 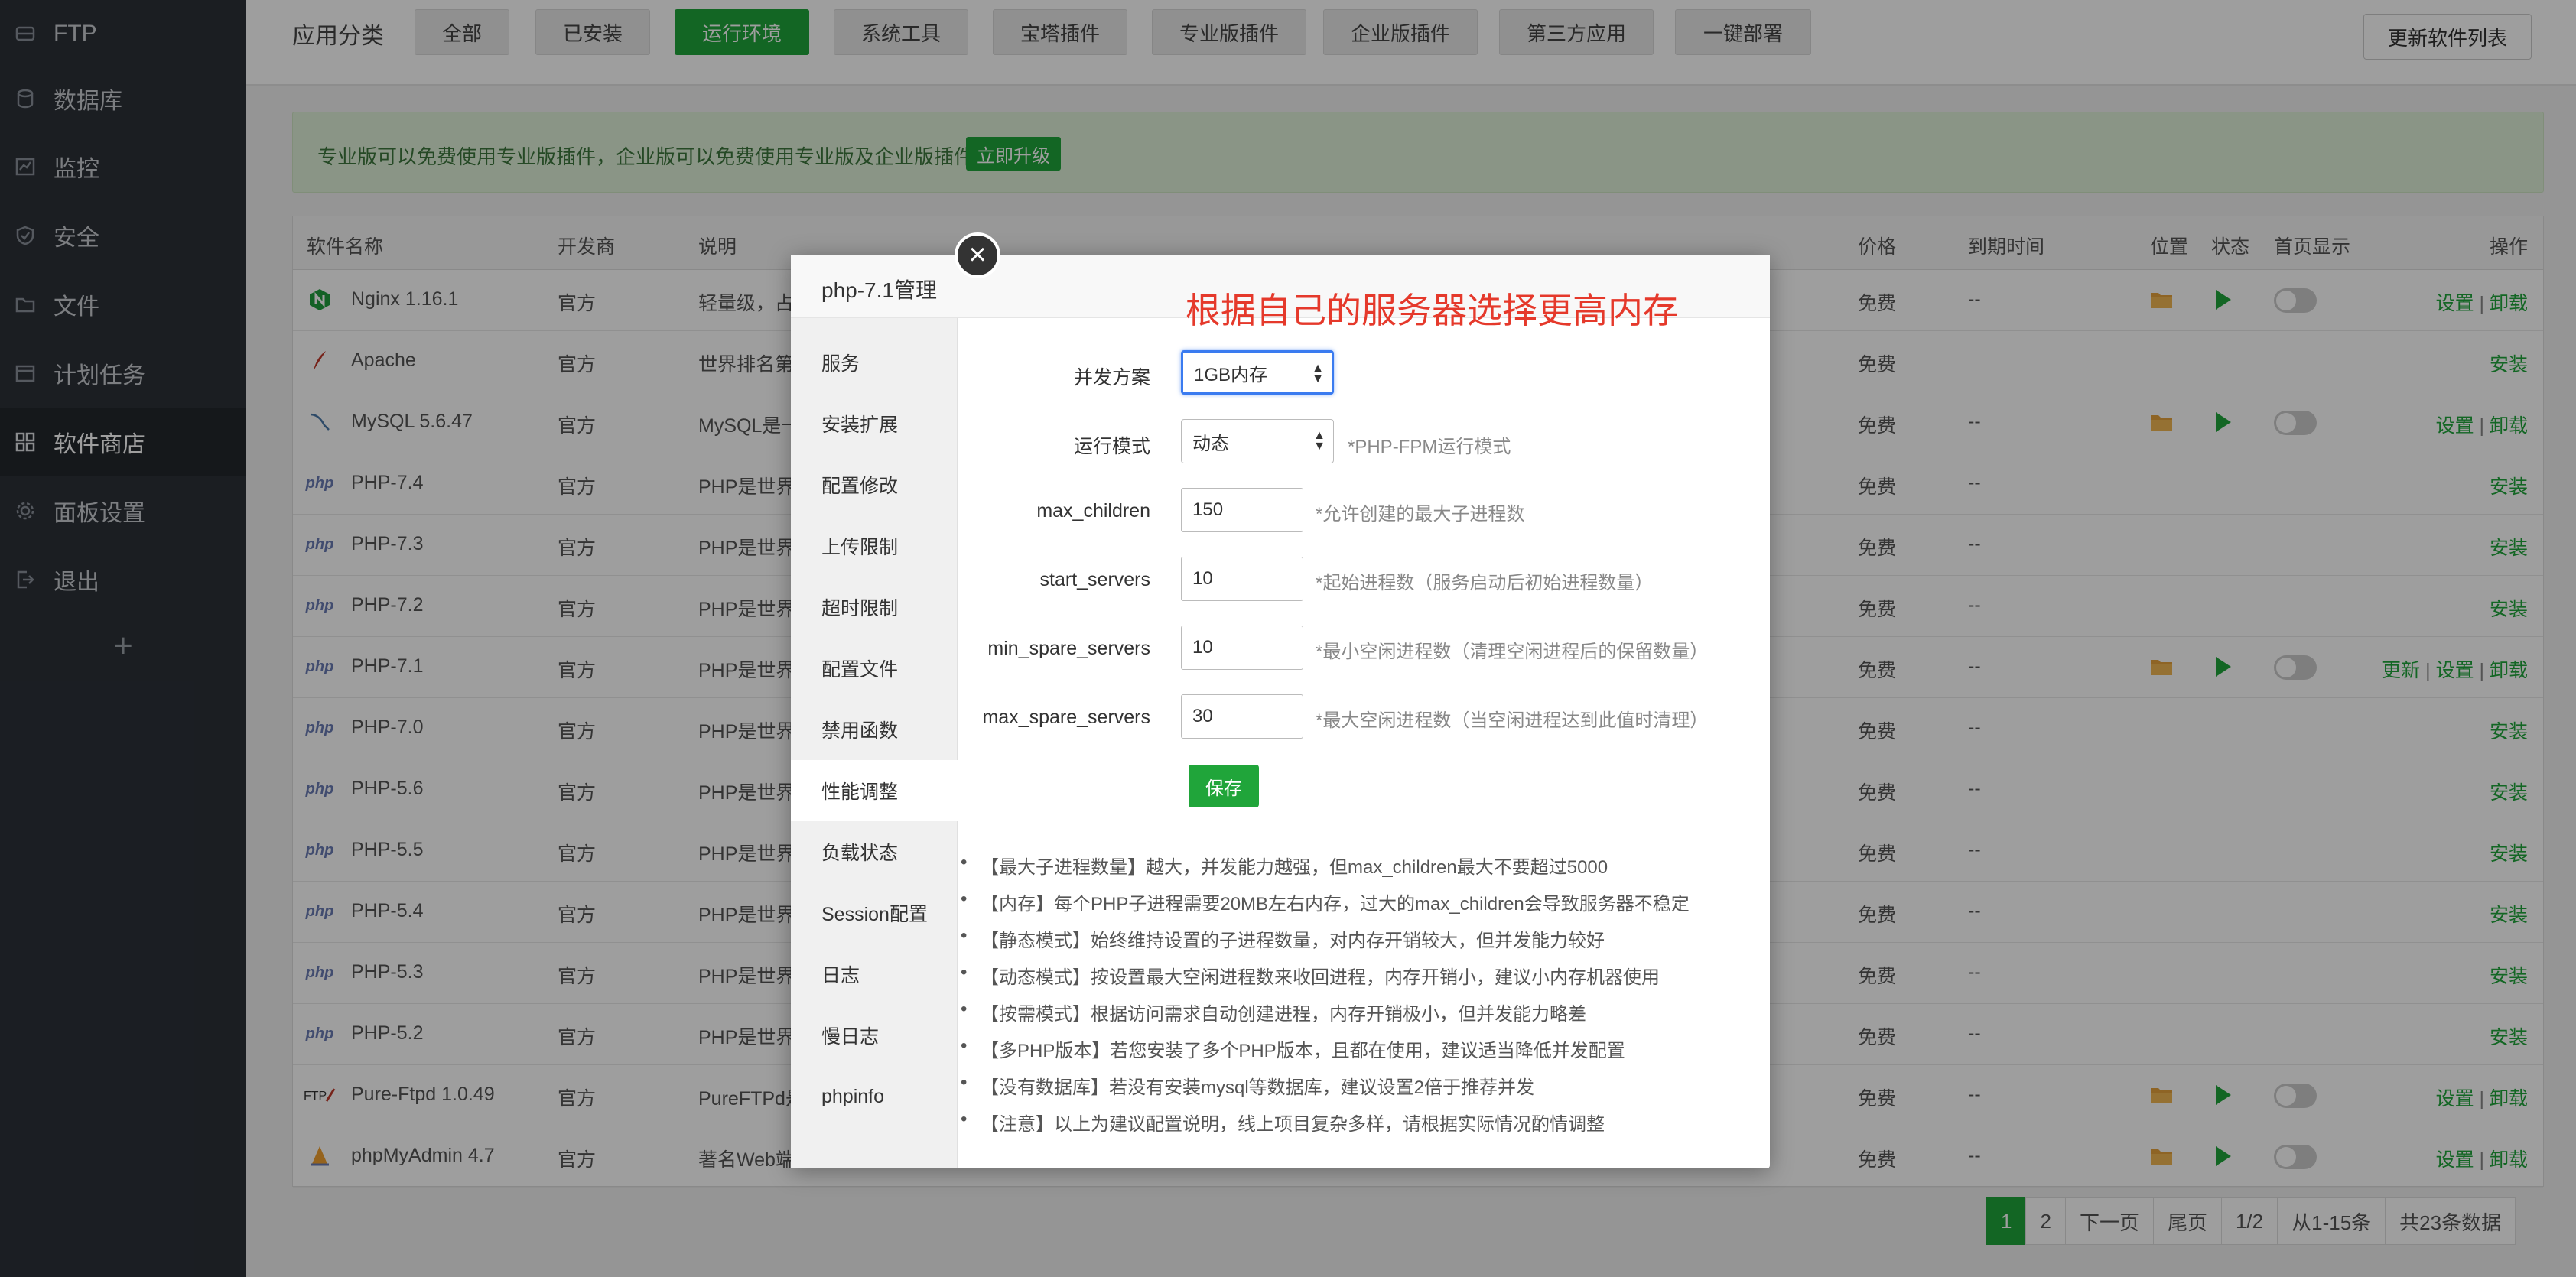 I want to click on mode-label: 运行模式, so click(x=1111, y=446).